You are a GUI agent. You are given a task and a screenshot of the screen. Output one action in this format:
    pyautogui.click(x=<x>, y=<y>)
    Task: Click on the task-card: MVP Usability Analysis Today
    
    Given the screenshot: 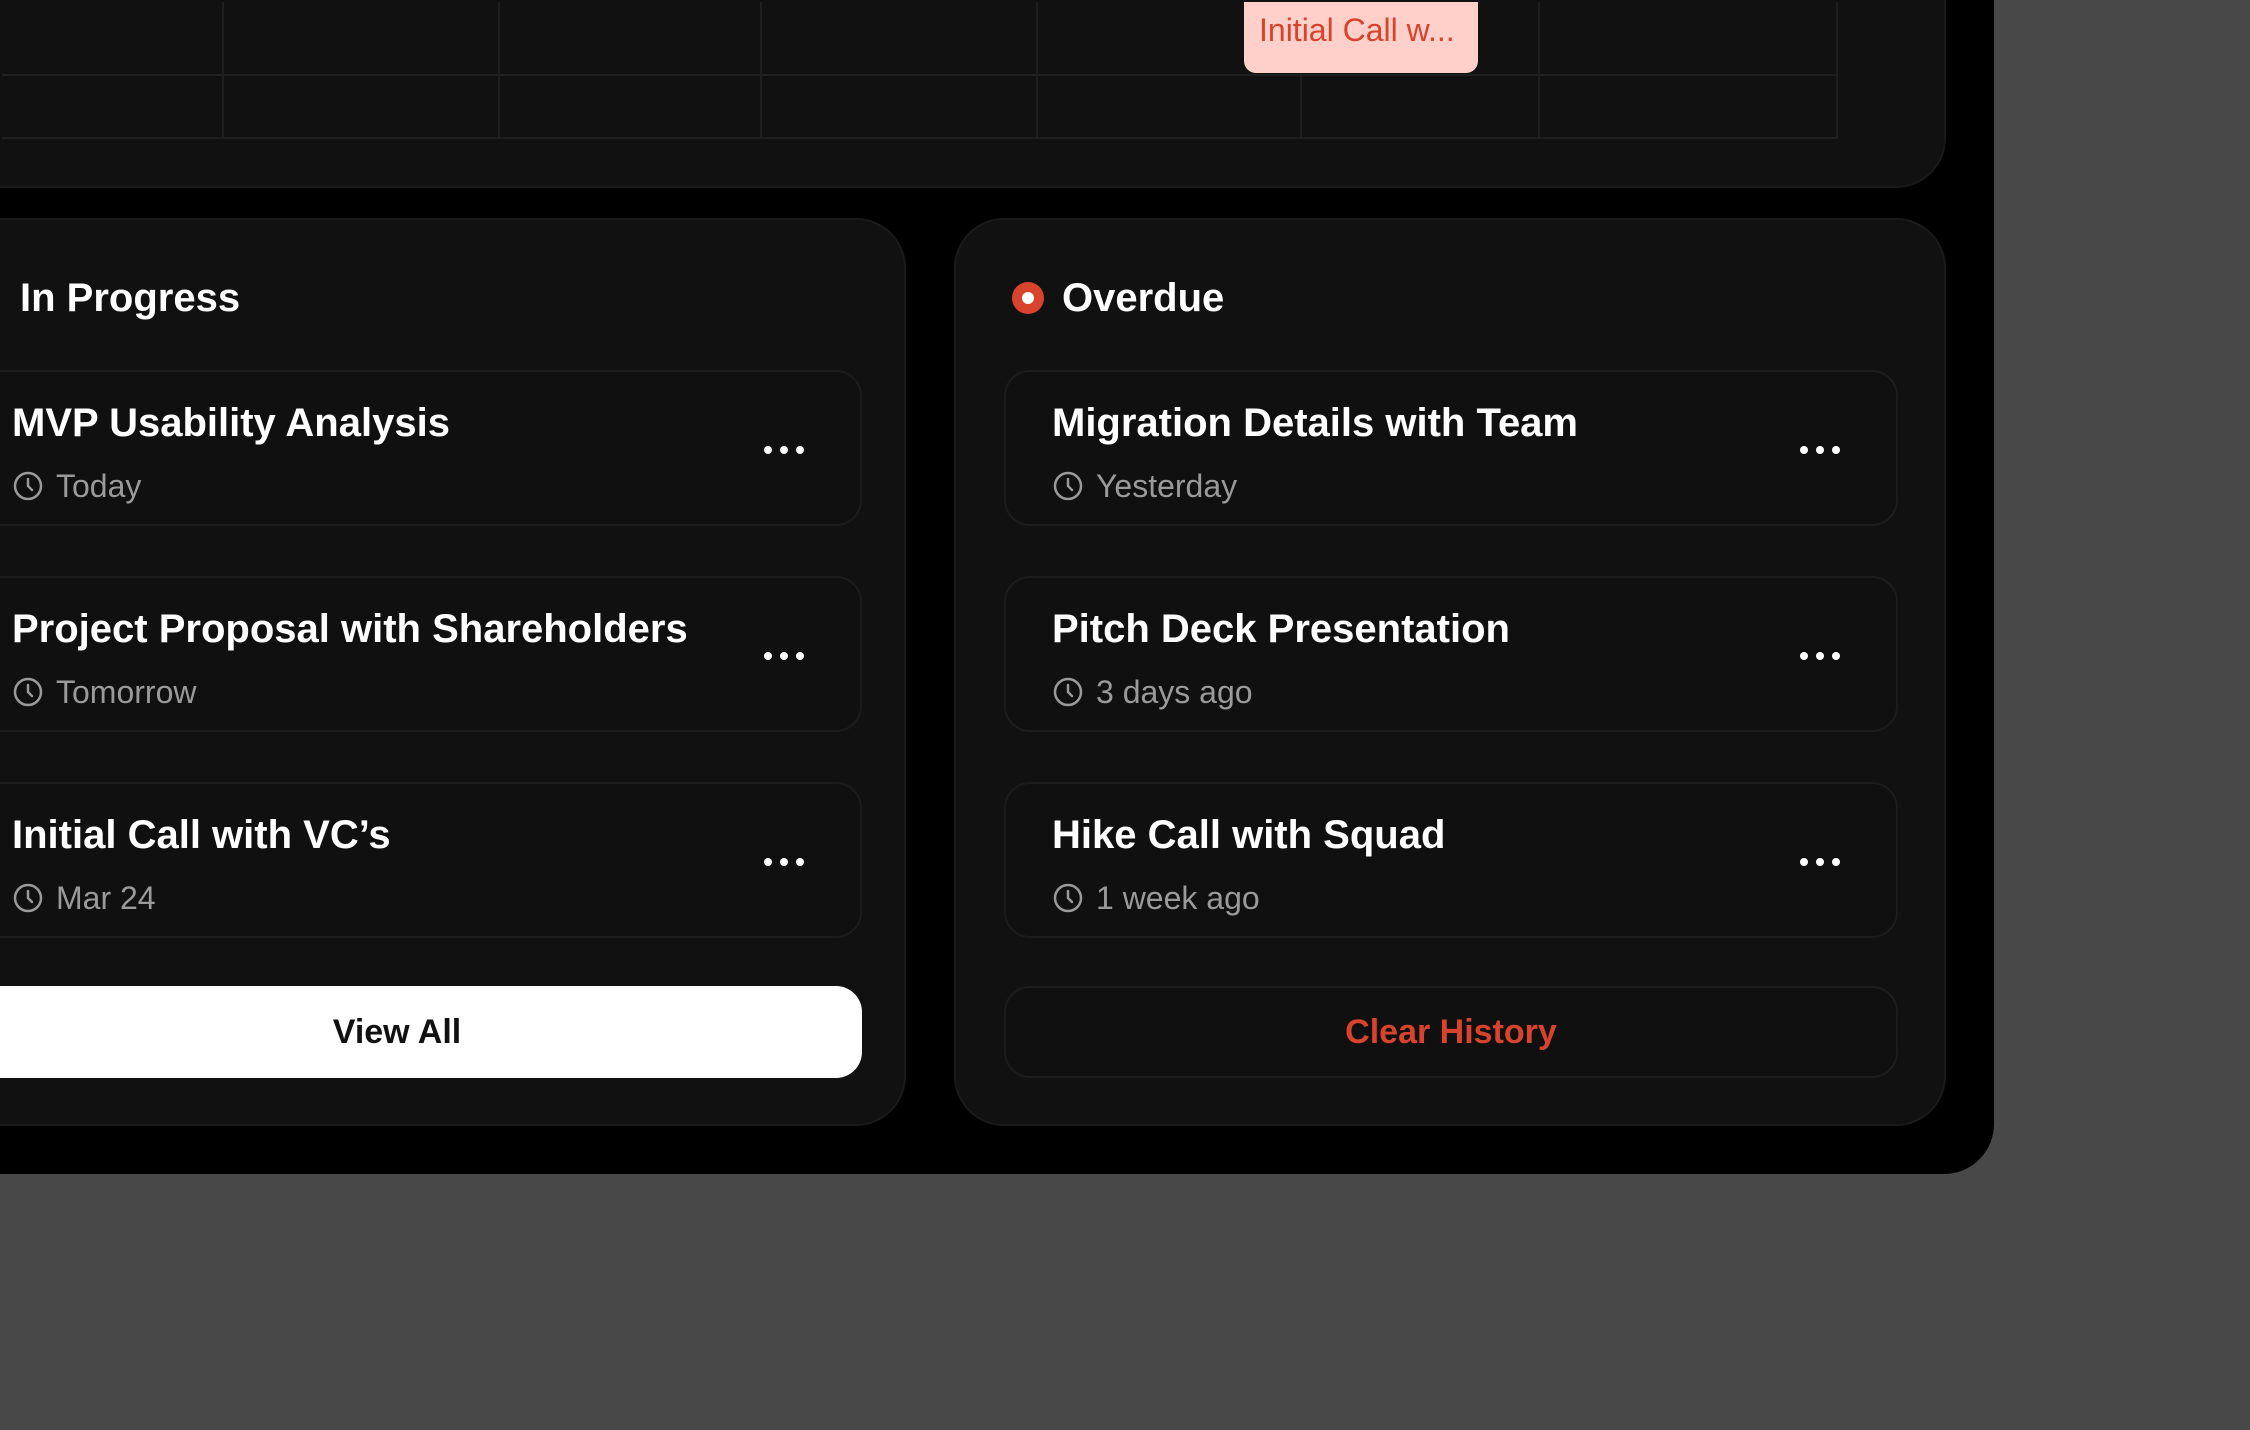 What is the action you would take?
    pyautogui.click(x=431, y=448)
    